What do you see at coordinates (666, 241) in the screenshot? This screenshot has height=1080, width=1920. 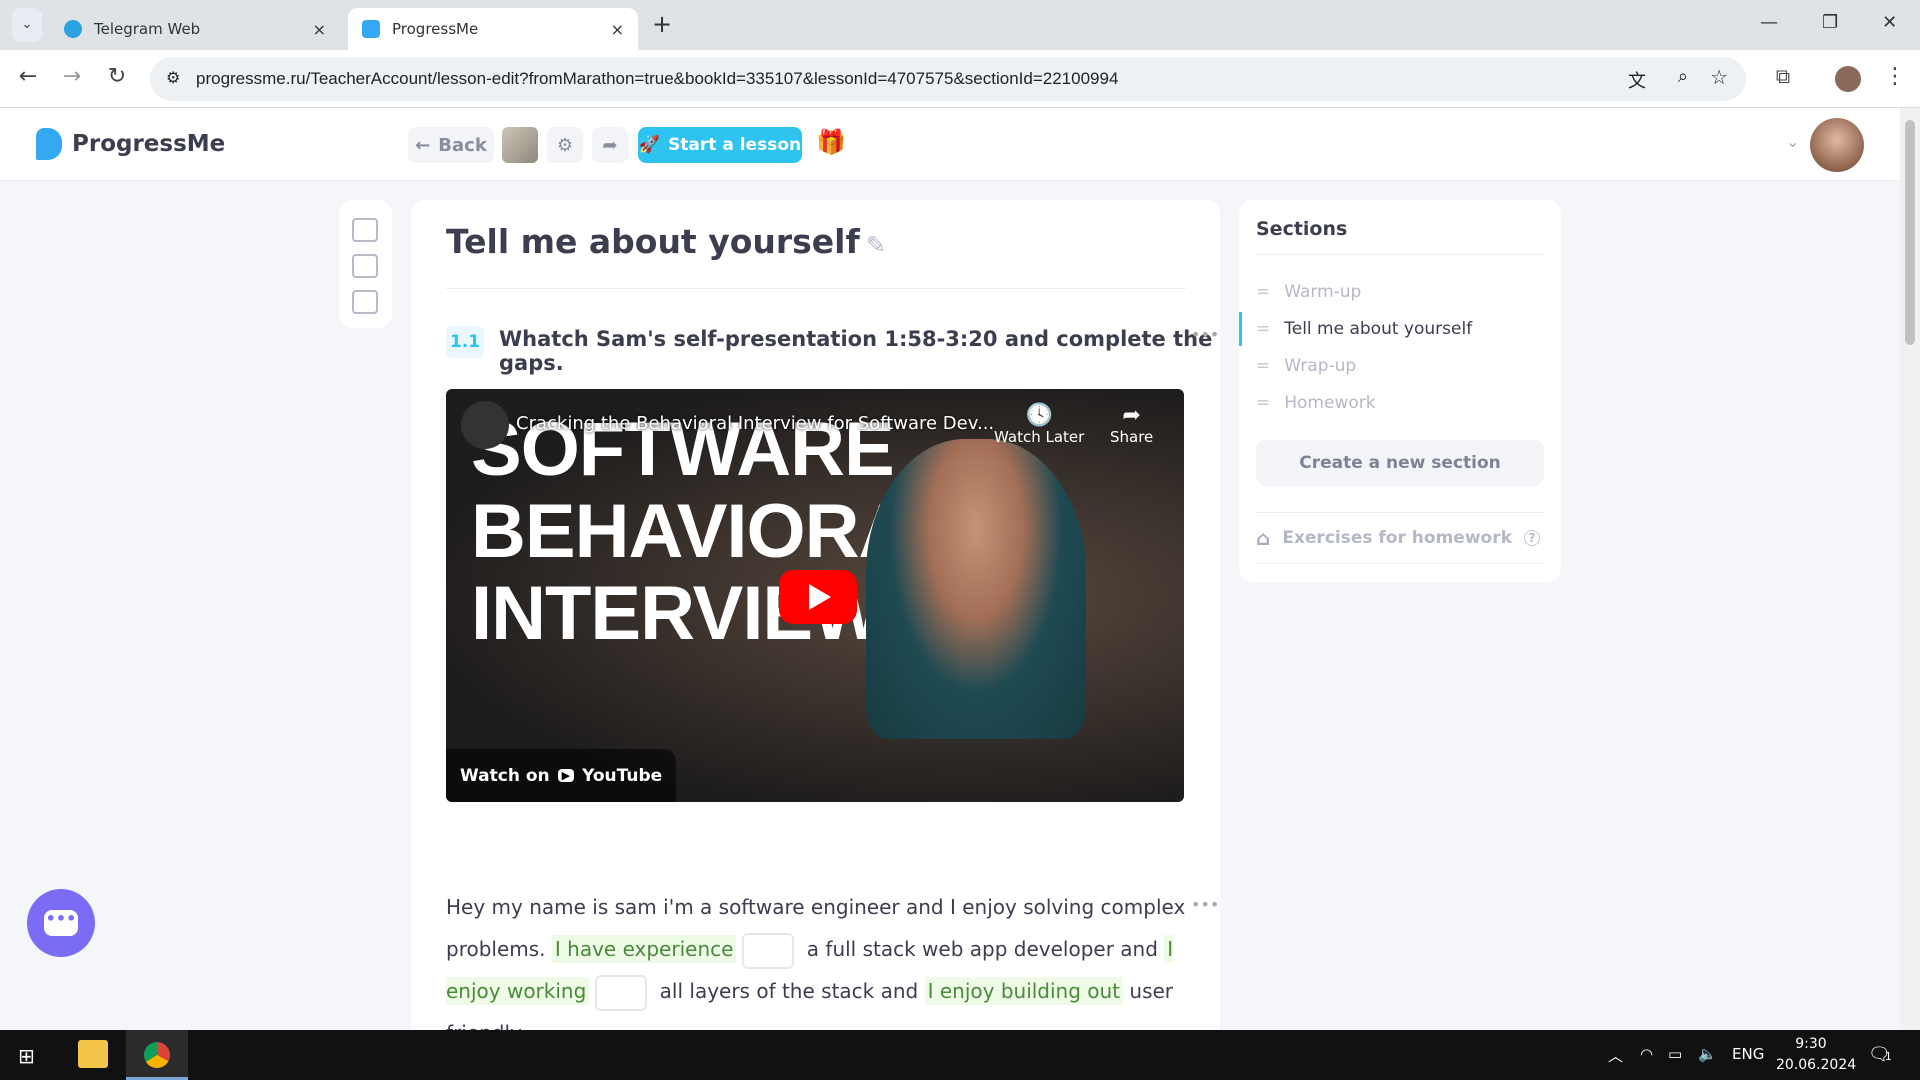 I see `lesson-title: Tell me about yourself ✎` at bounding box center [666, 241].